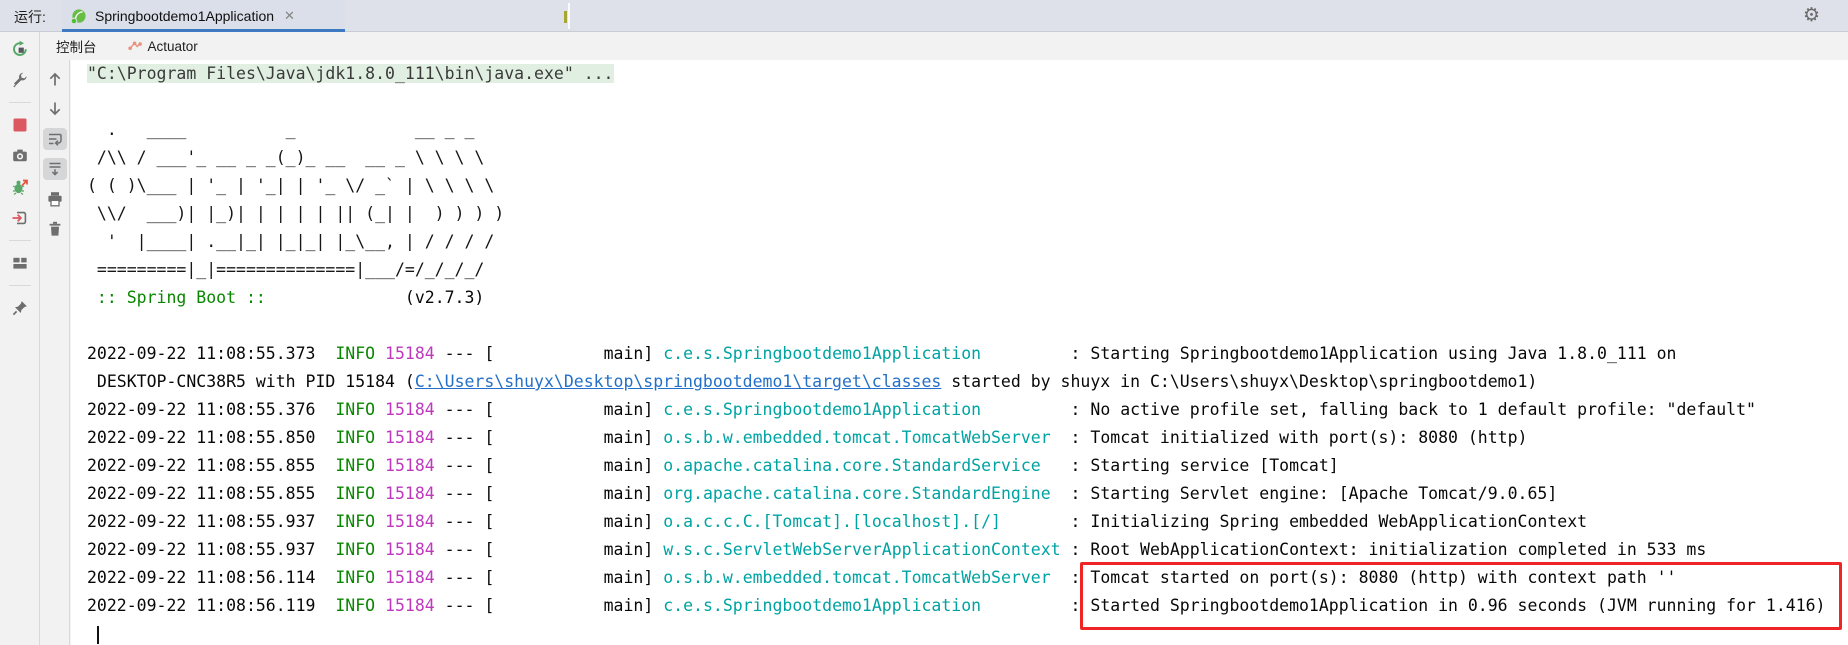 This screenshot has width=1848, height=645. Describe the element at coordinates (286, 297) in the screenshot. I see `spring-banner-footer: :: Spring Boot :: (v2.7.3)` at that location.